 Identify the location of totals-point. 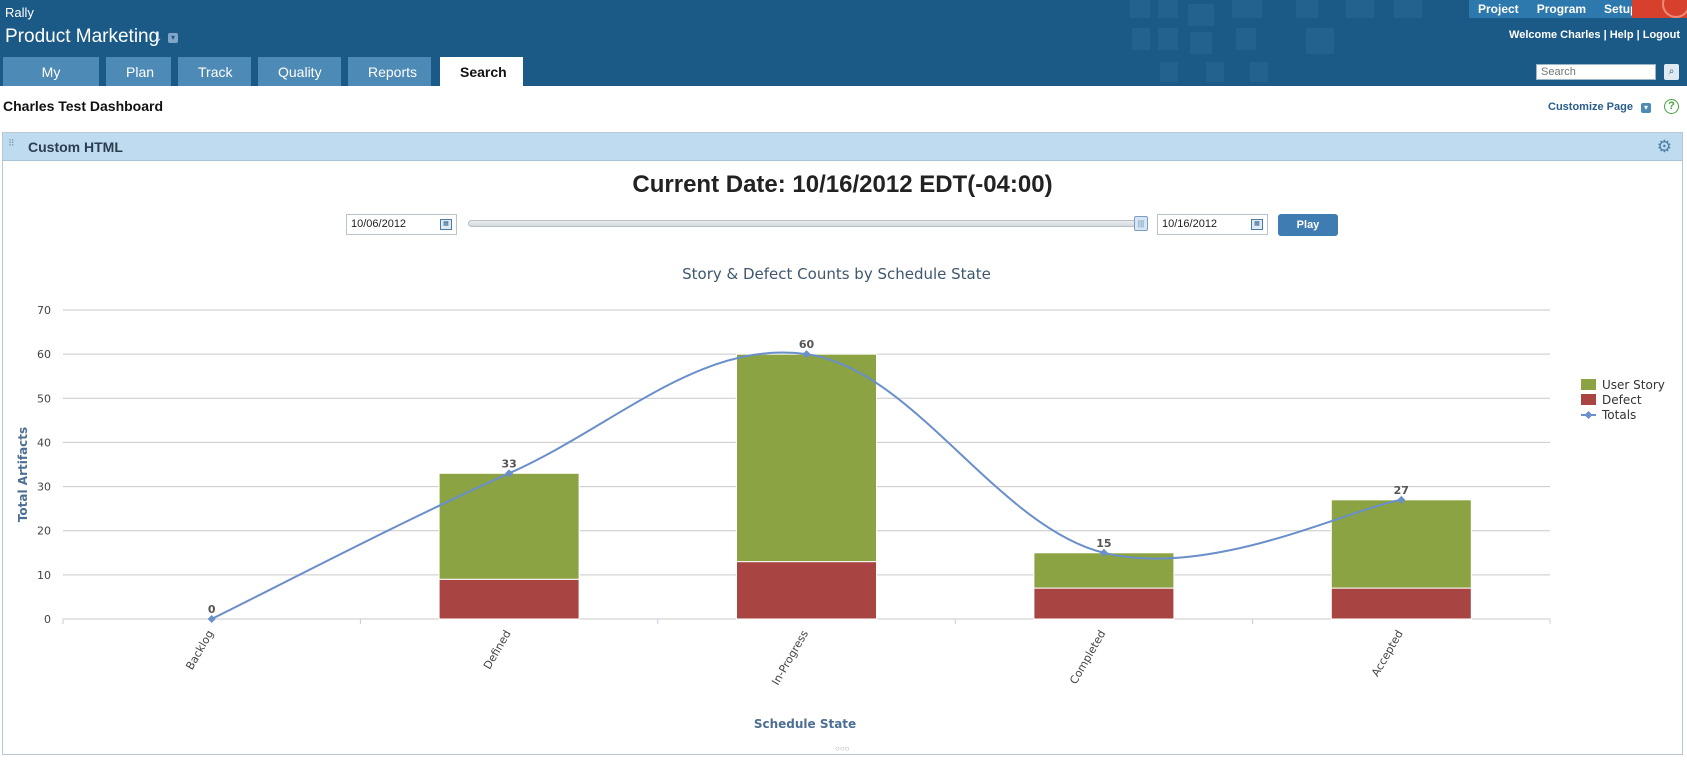
(211, 619).